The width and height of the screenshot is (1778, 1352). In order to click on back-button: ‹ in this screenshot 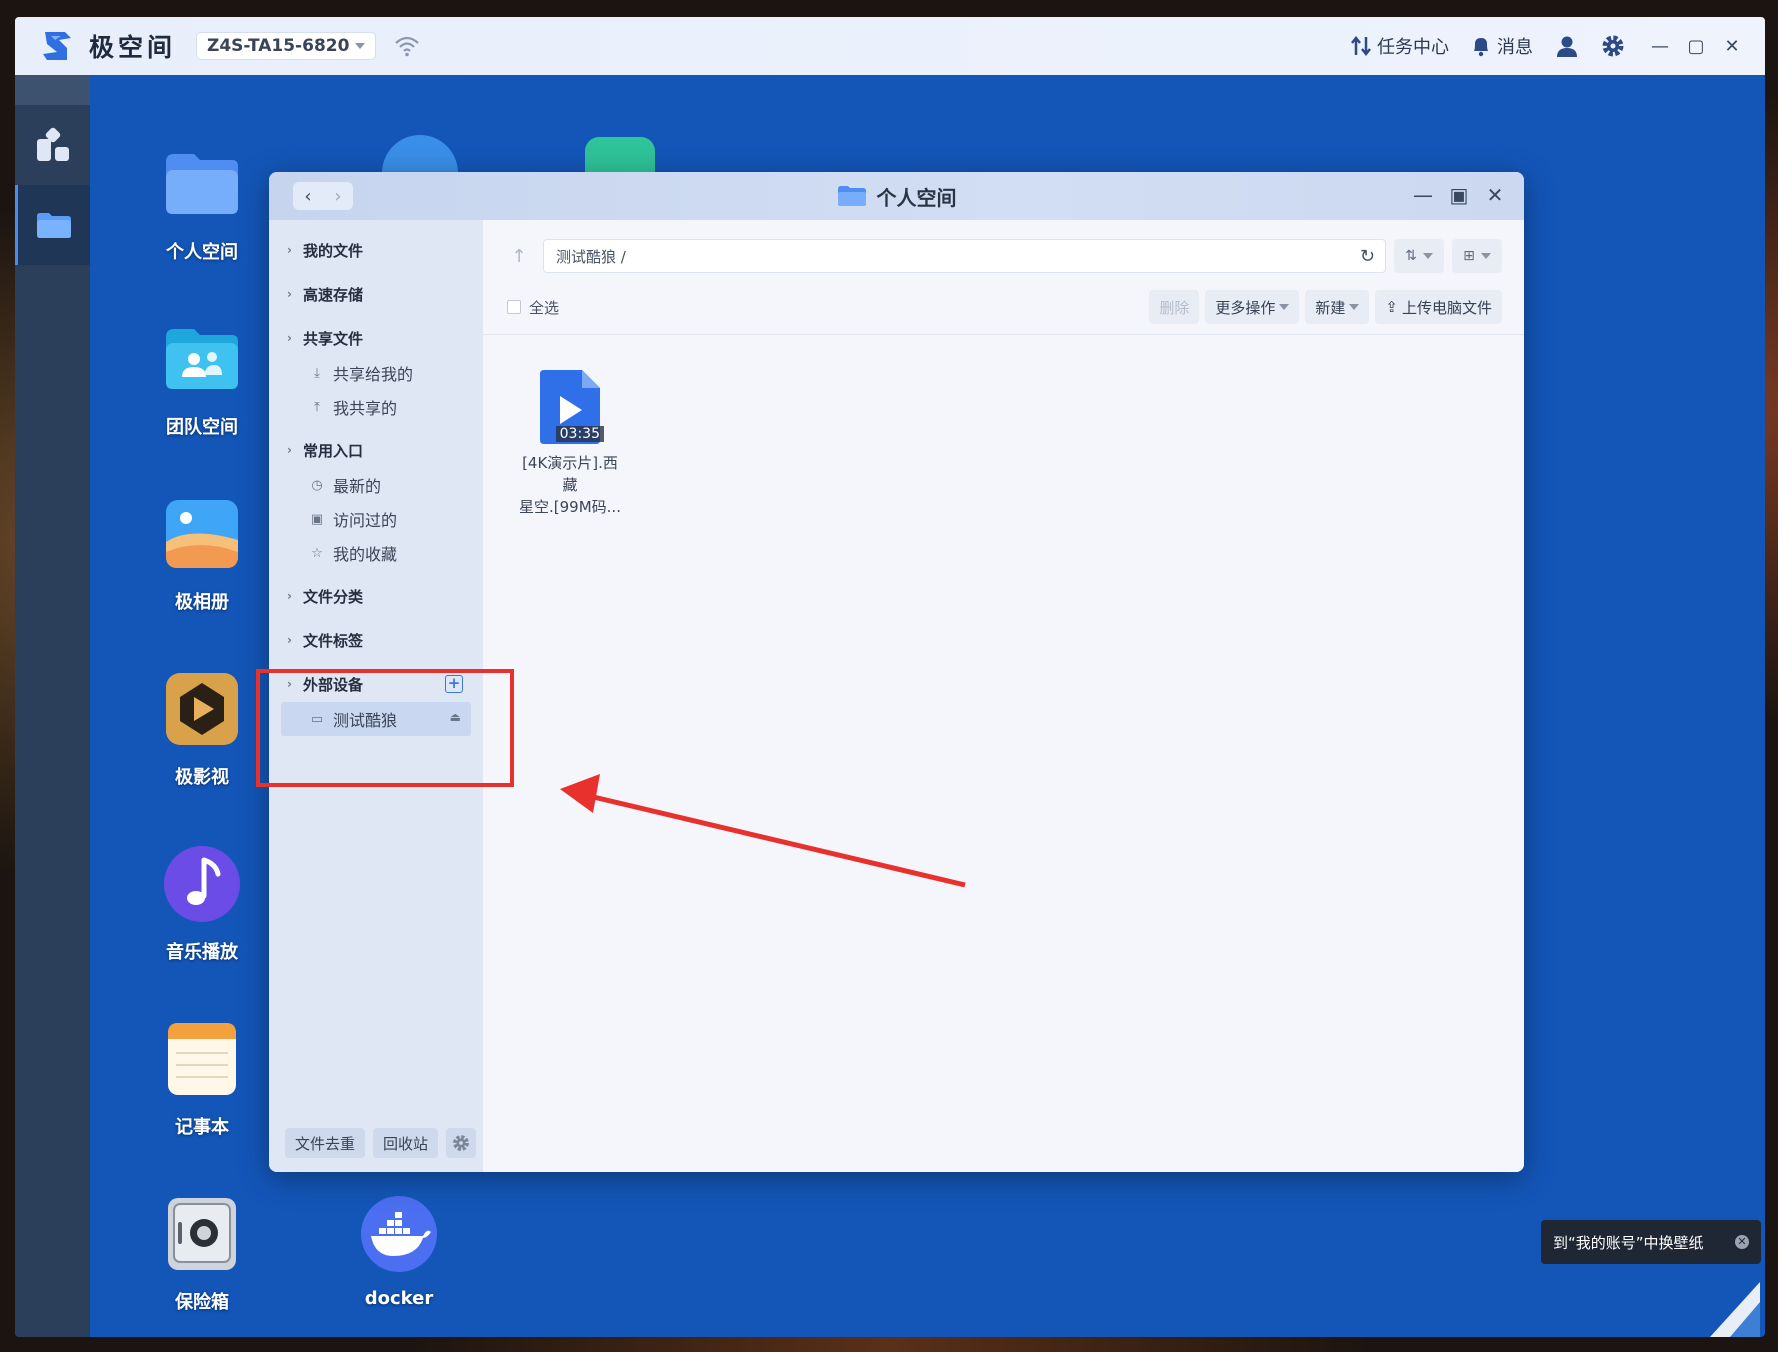, I will do `click(308, 196)`.